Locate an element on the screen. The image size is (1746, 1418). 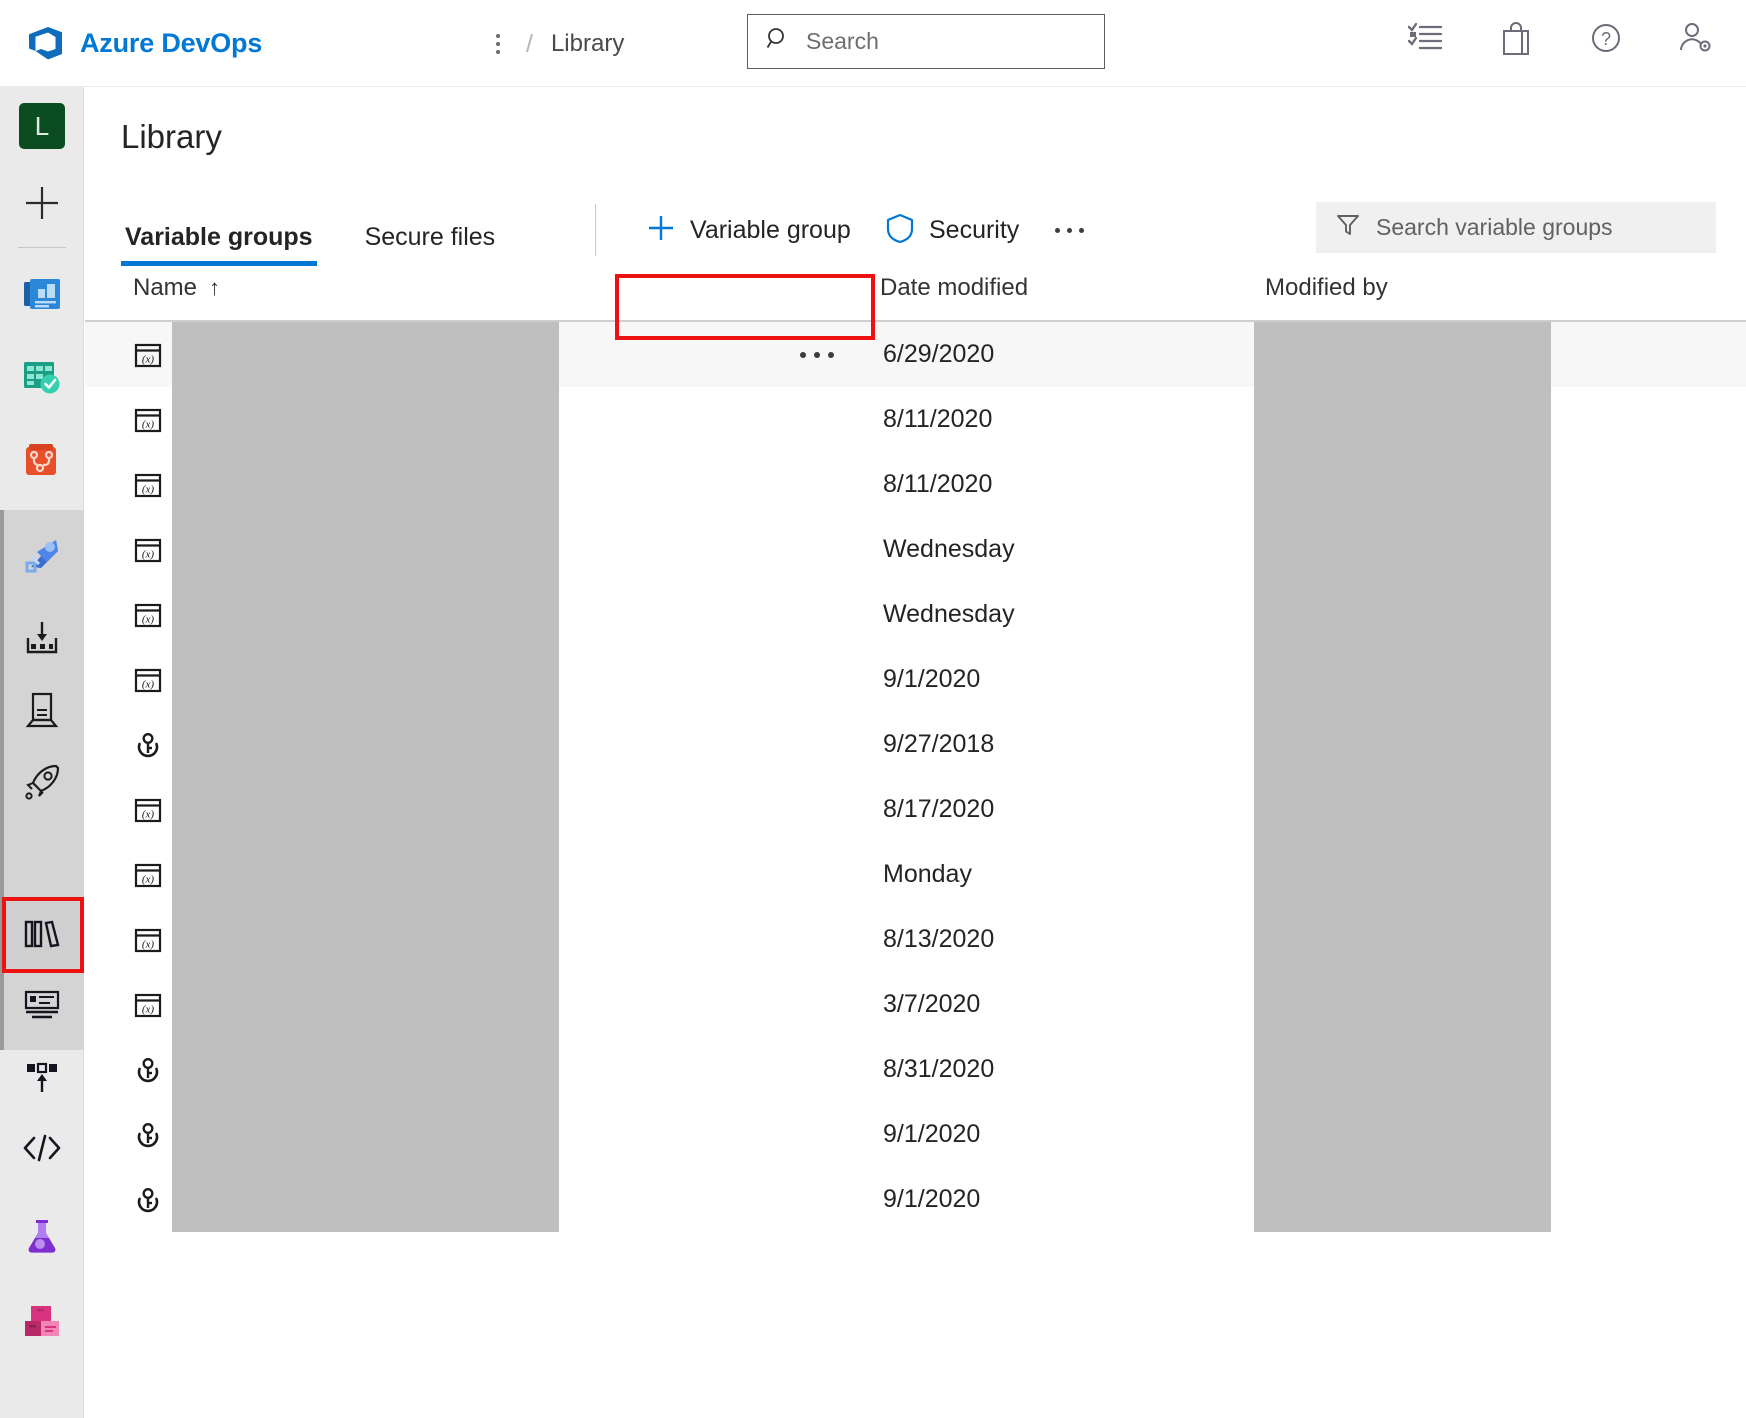
repos-branch-icon is located at coordinates (42, 462).